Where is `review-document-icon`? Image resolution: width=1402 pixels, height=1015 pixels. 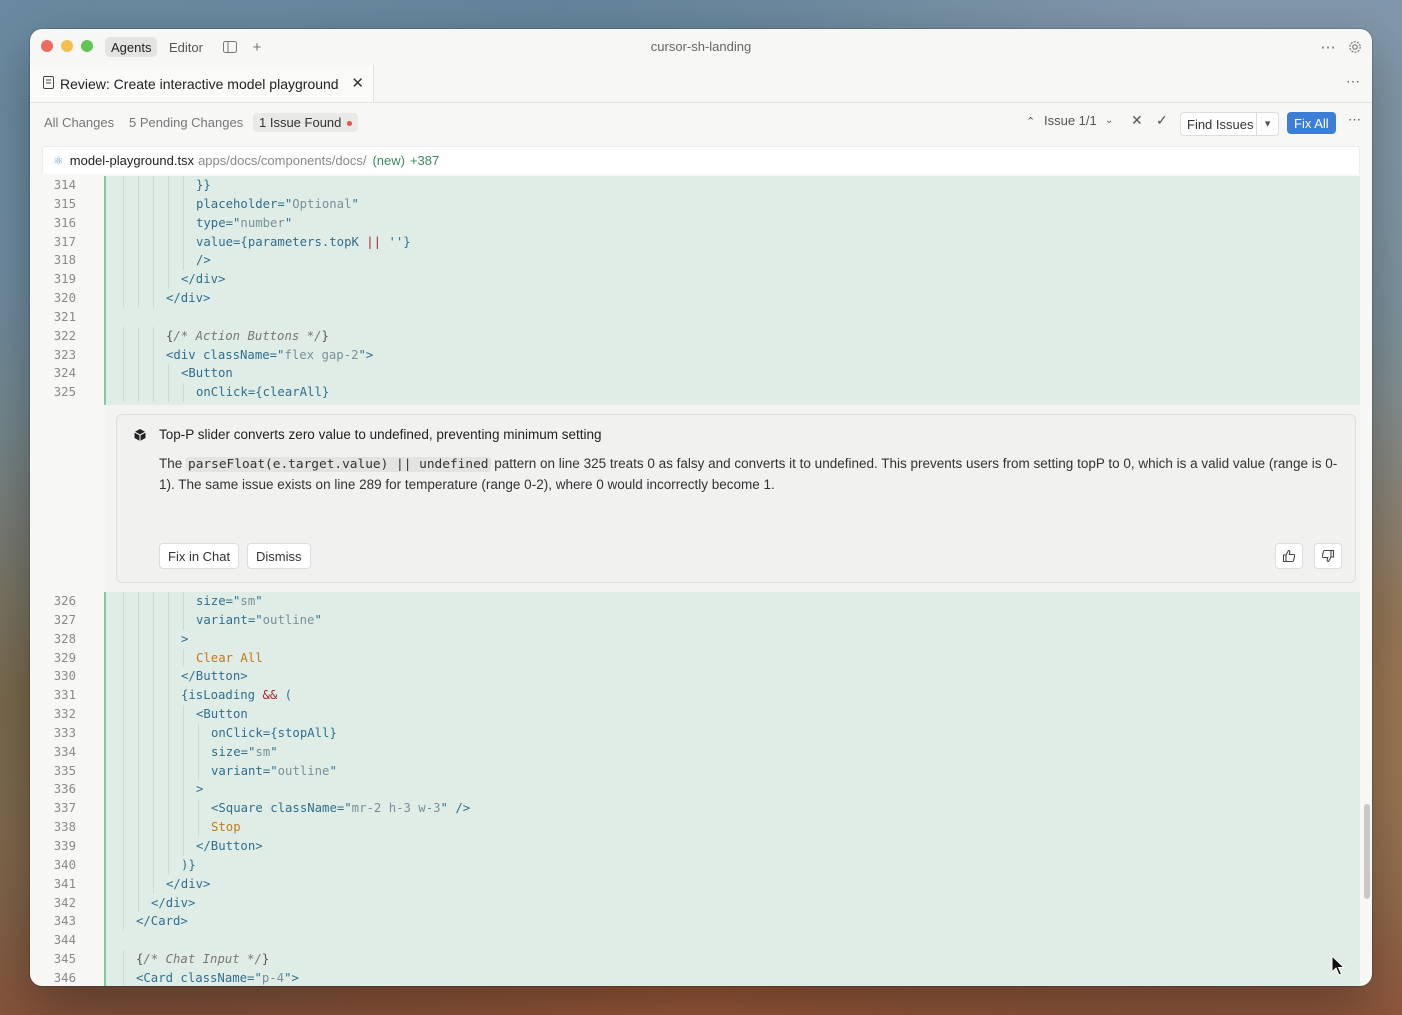
review-document-icon is located at coordinates (48, 83).